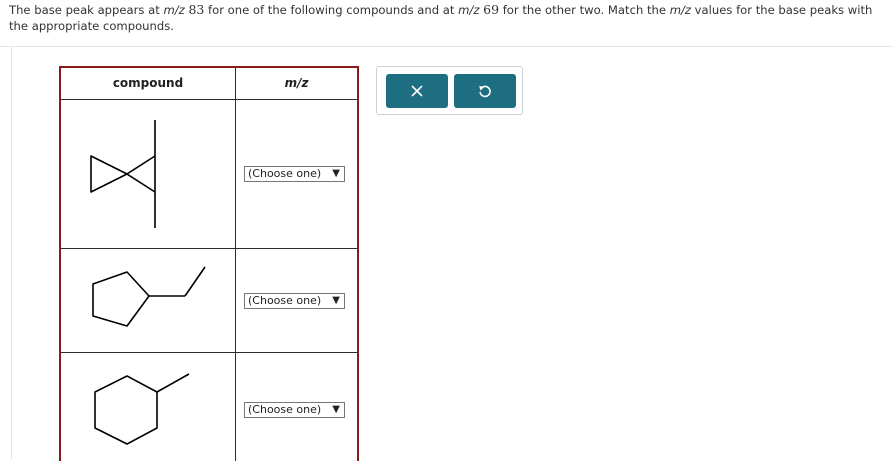 The width and height of the screenshot is (893, 461). Describe the element at coordinates (449, 90) in the screenshot. I see `answer-toolbar` at that location.